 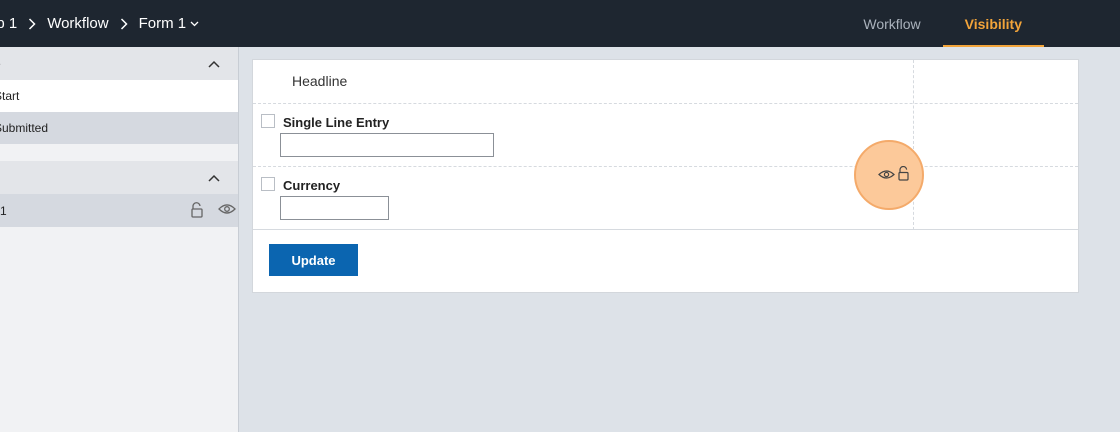 I want to click on form-footer-divider, so click(x=665, y=229).